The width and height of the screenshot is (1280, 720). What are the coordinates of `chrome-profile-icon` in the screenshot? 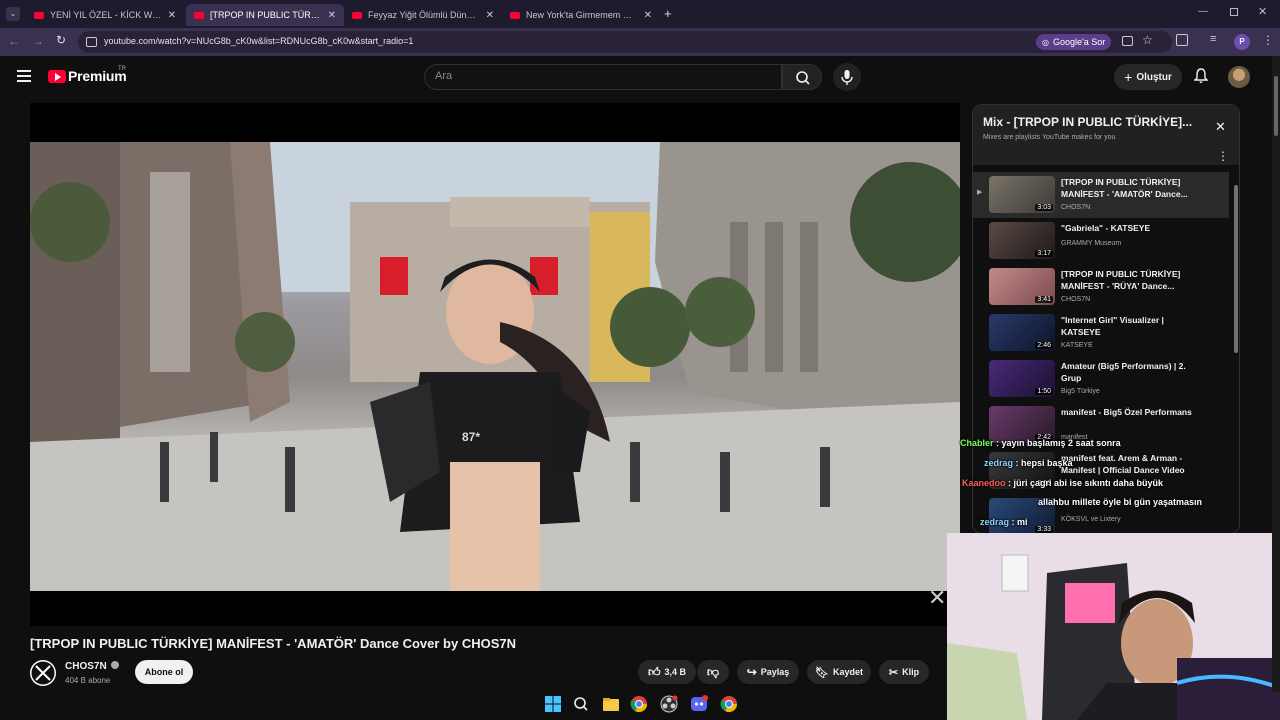 It's located at (729, 704).